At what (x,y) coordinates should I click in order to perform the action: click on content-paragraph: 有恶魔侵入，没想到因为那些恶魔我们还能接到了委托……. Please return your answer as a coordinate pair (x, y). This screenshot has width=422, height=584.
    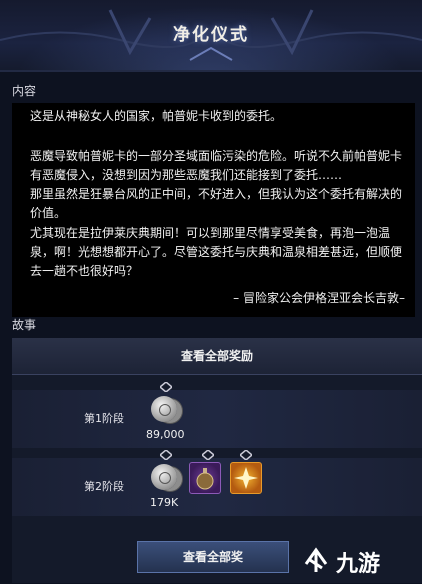
    Looking at the image, I should click on (186, 175).